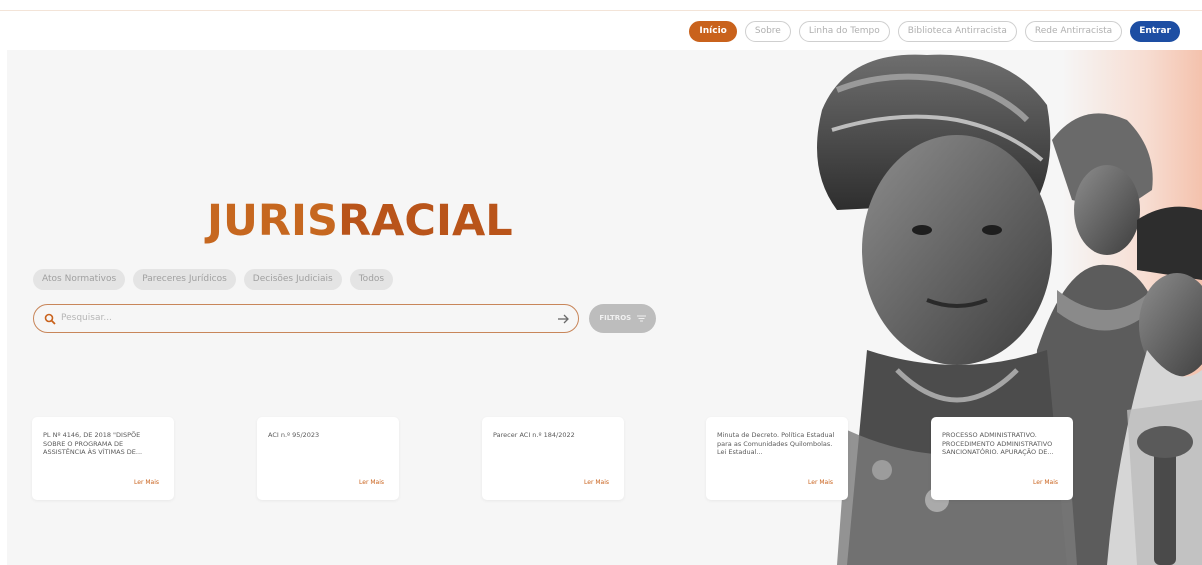  Describe the element at coordinates (184, 279) in the screenshot. I see `chip-pareceres-juridicos: Pareceres Jurídicos` at that location.